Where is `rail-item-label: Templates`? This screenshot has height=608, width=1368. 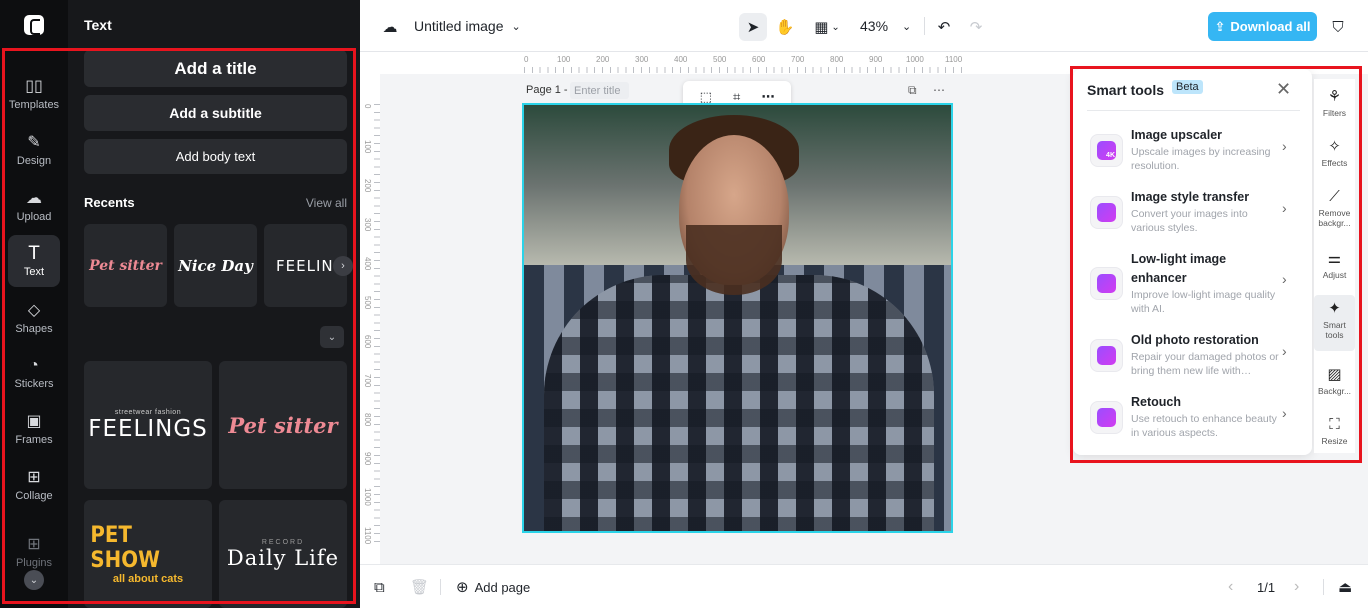 rail-item-label: Templates is located at coordinates (34, 104).